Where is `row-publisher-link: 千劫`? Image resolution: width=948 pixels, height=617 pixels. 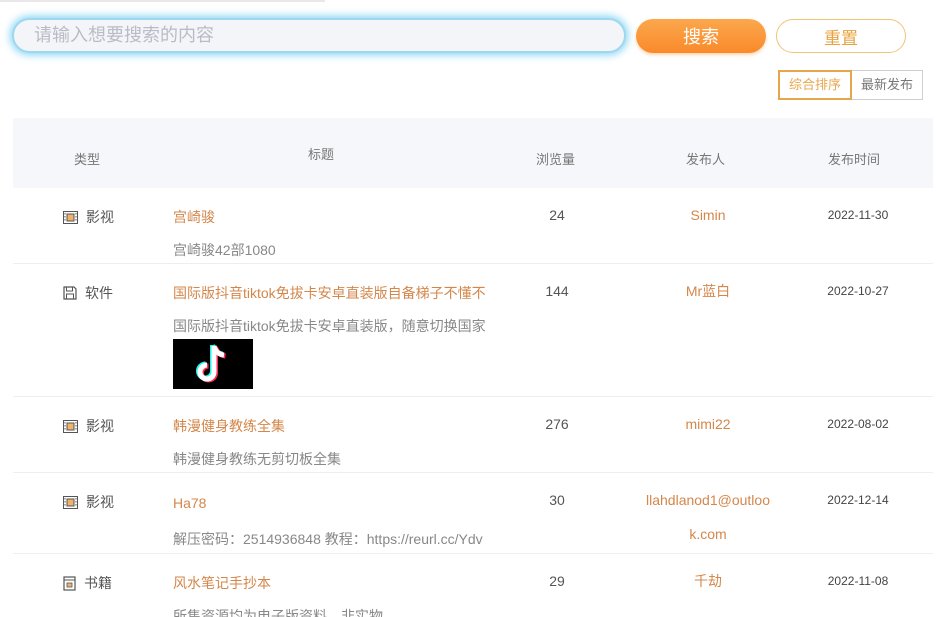 row-publisher-link: 千劫 is located at coordinates (708, 581).